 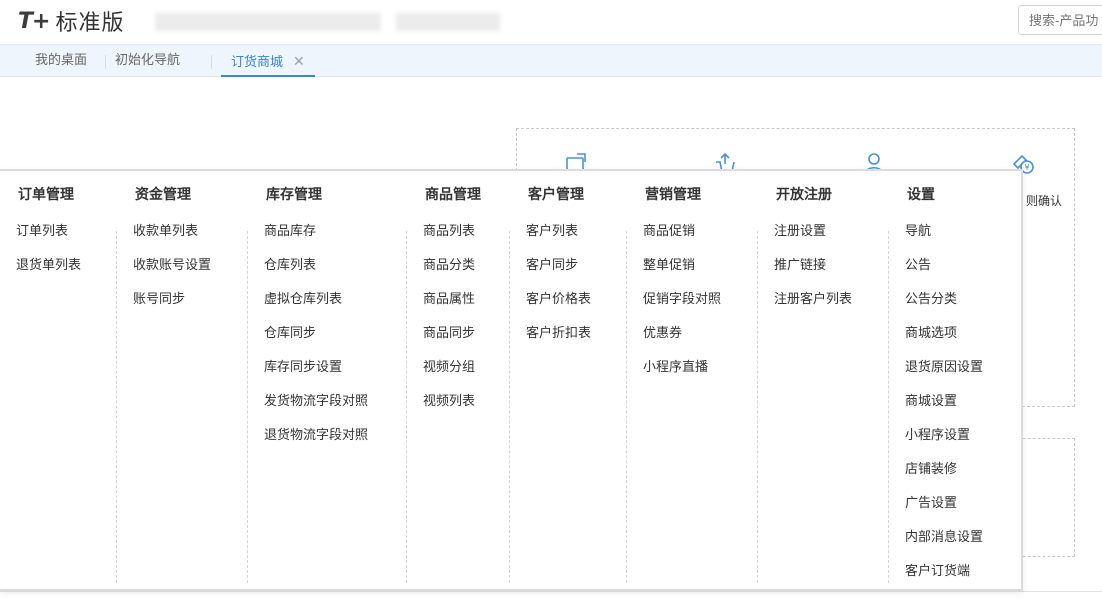 I want to click on menu-column-title: 客户管理, so click(x=556, y=195).